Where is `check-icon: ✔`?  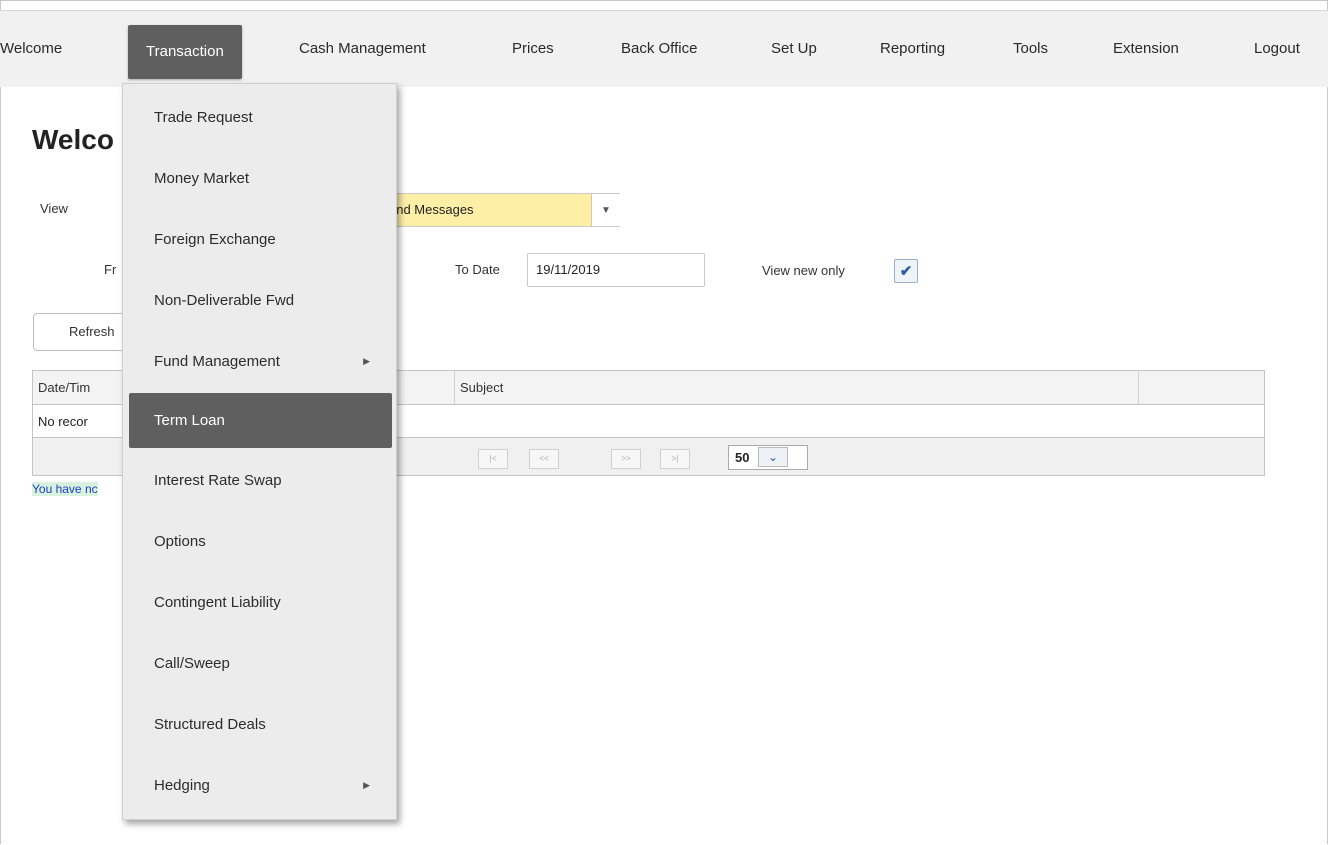 check-icon: ✔ is located at coordinates (906, 271).